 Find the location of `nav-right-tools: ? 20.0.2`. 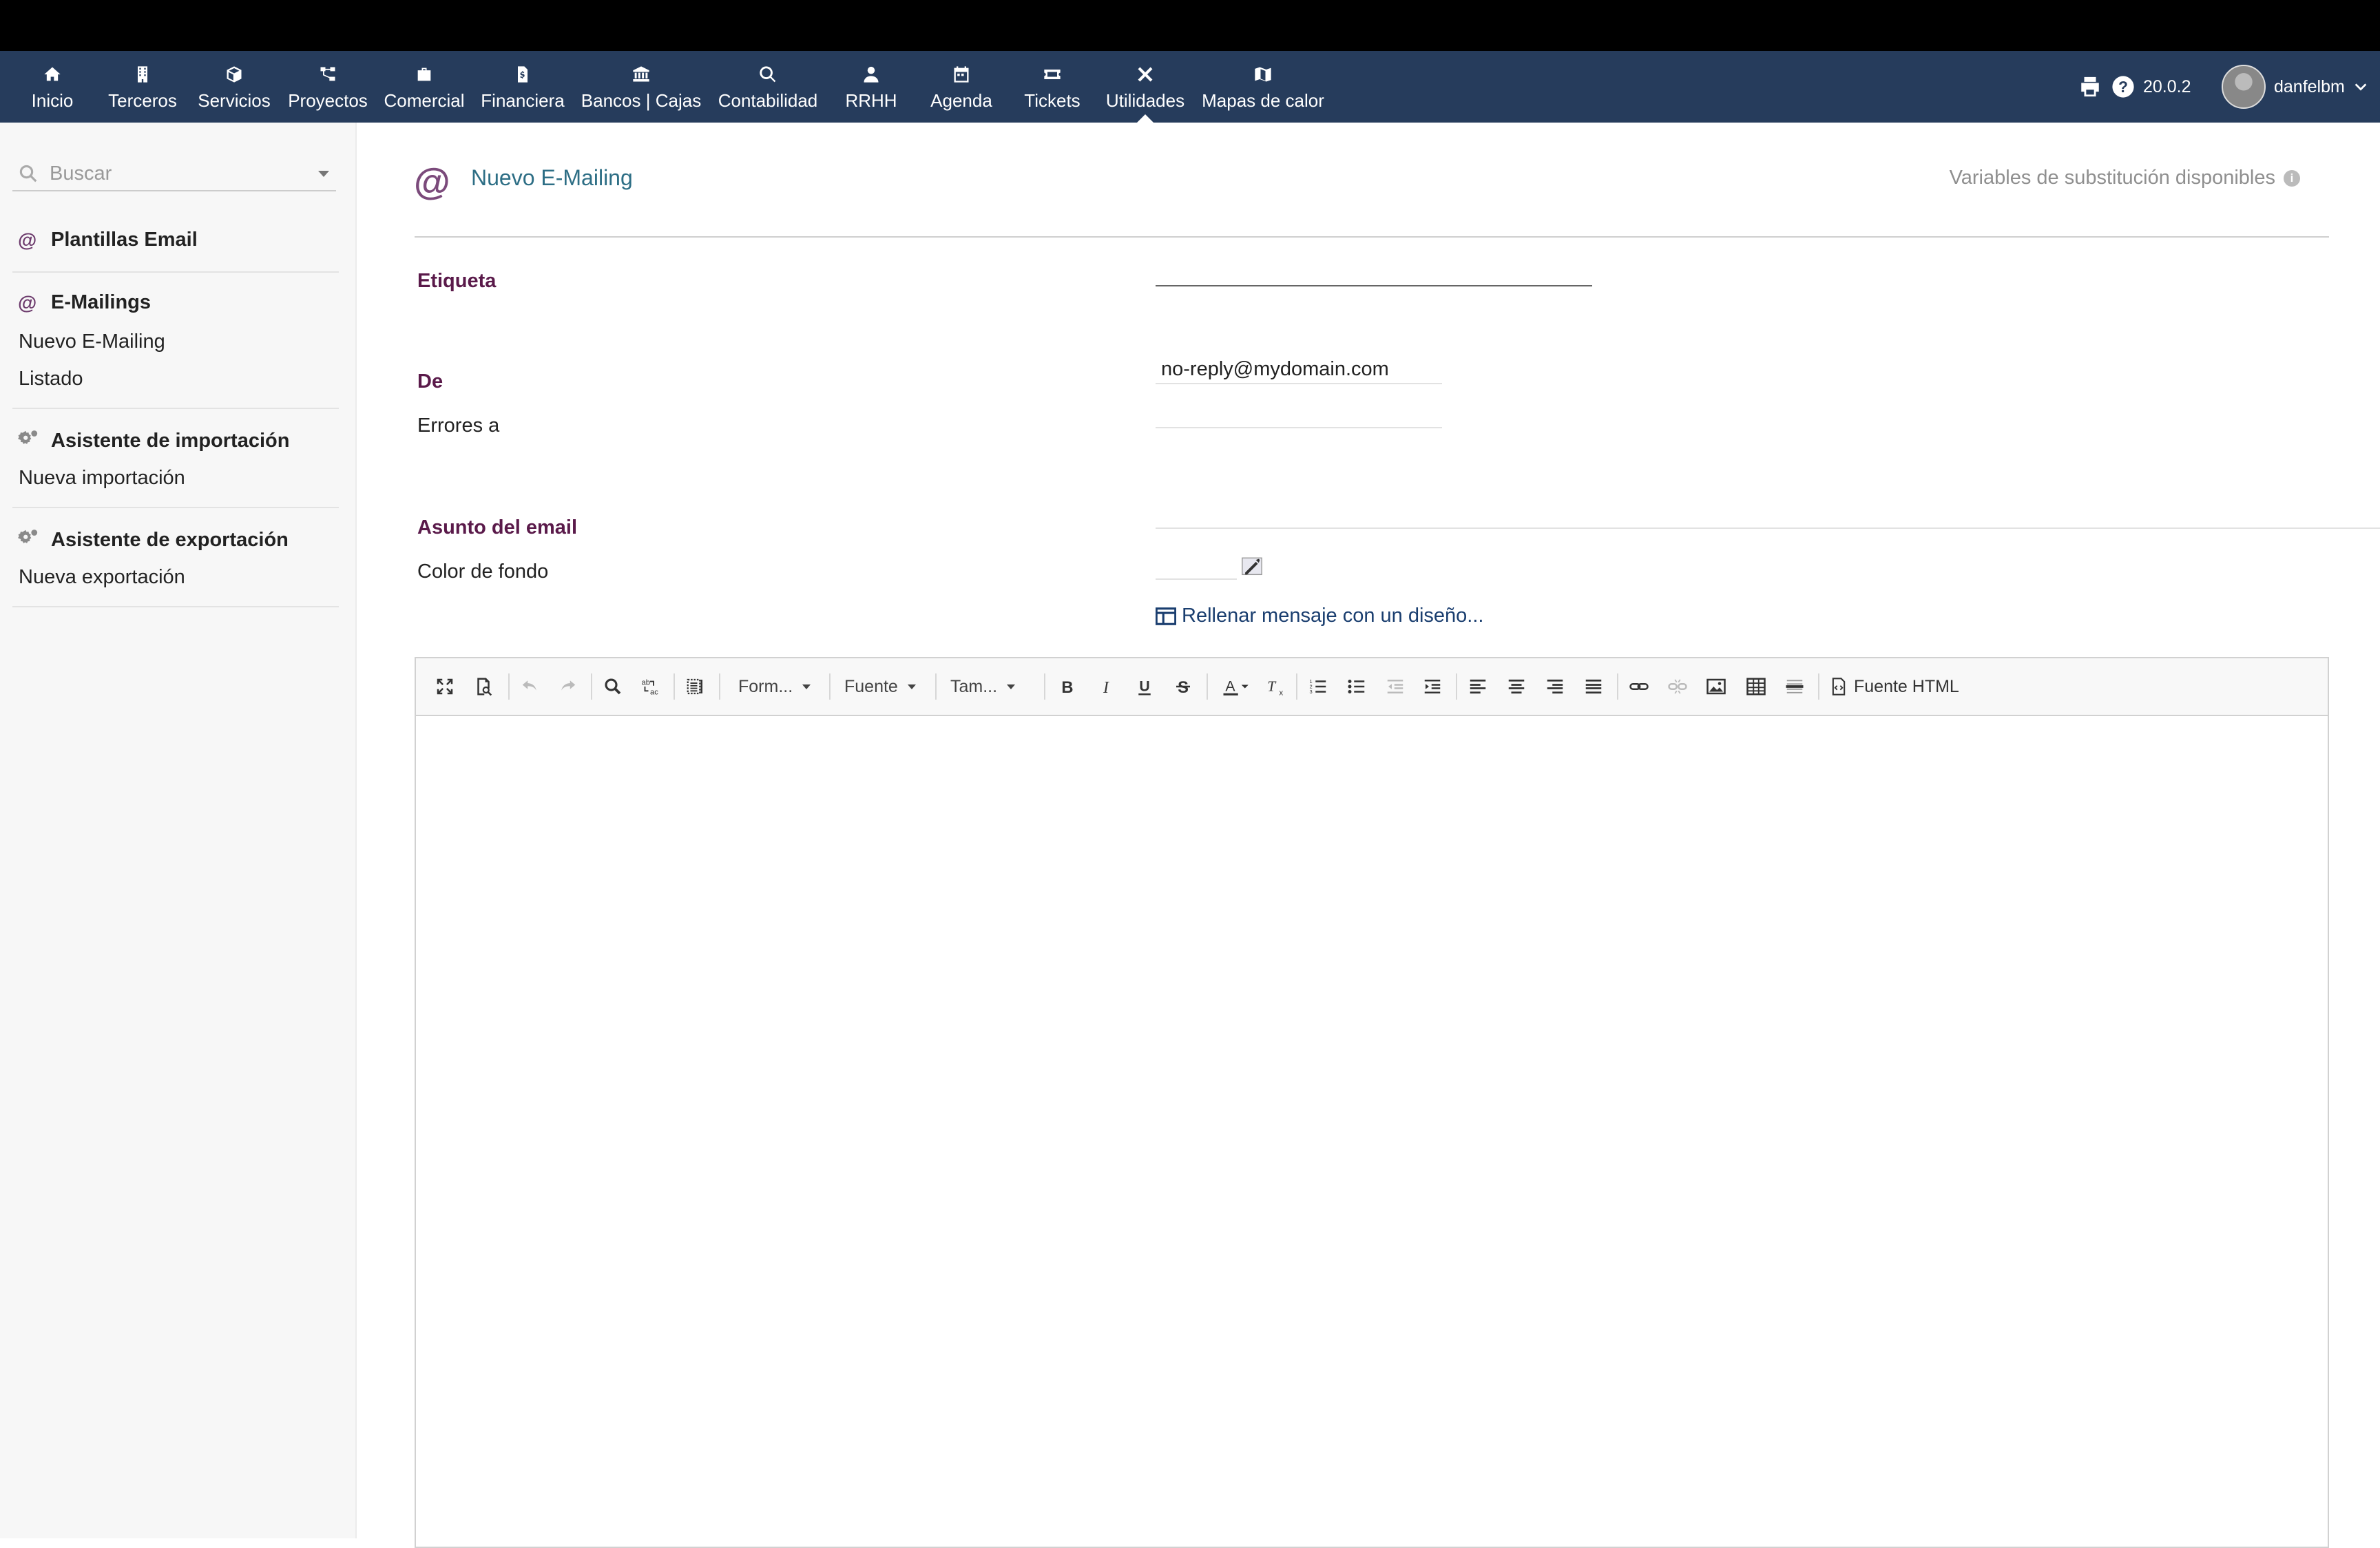

nav-right-tools: ? 20.0.2 is located at coordinates (2134, 87).